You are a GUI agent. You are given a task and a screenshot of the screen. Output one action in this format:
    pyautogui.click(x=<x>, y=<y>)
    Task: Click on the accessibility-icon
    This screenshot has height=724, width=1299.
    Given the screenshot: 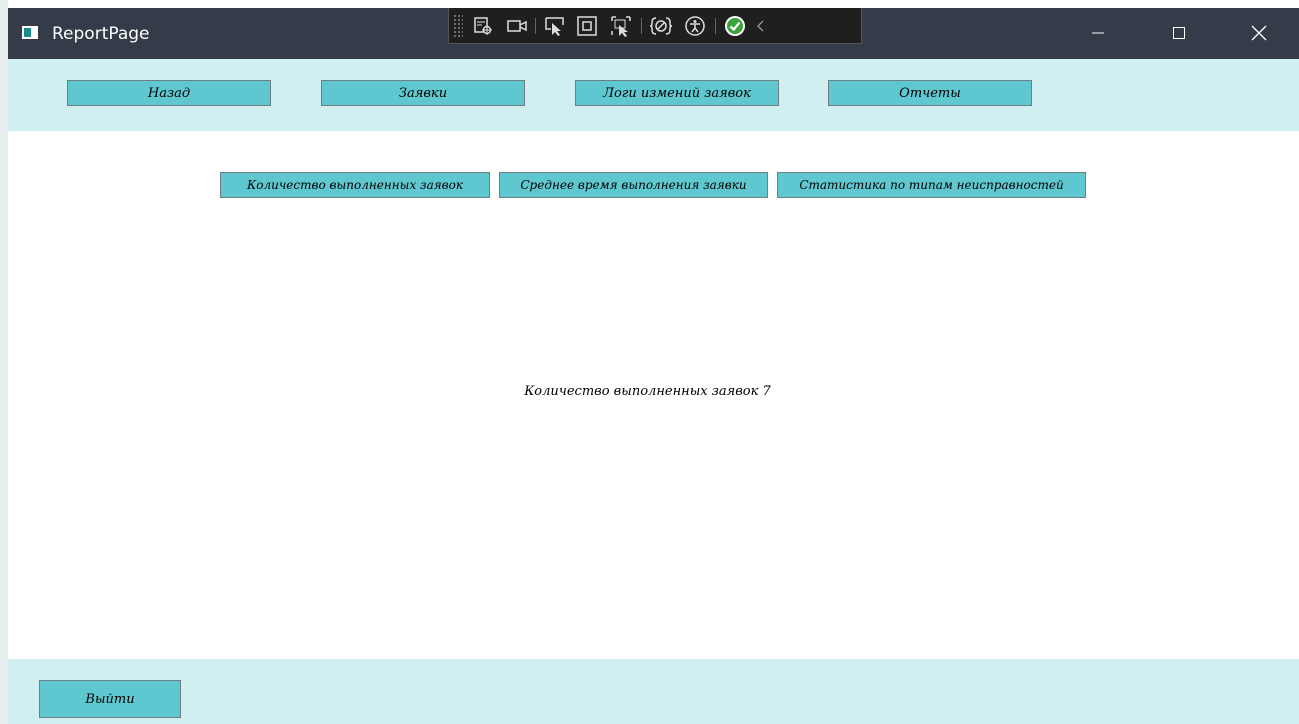 What is the action you would take?
    pyautogui.click(x=695, y=26)
    